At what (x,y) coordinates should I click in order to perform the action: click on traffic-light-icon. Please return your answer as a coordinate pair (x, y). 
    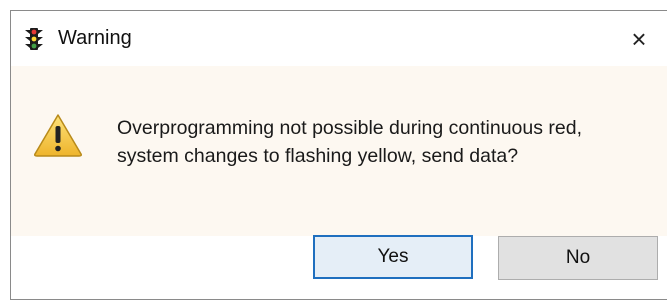
    Looking at the image, I should click on (34, 39).